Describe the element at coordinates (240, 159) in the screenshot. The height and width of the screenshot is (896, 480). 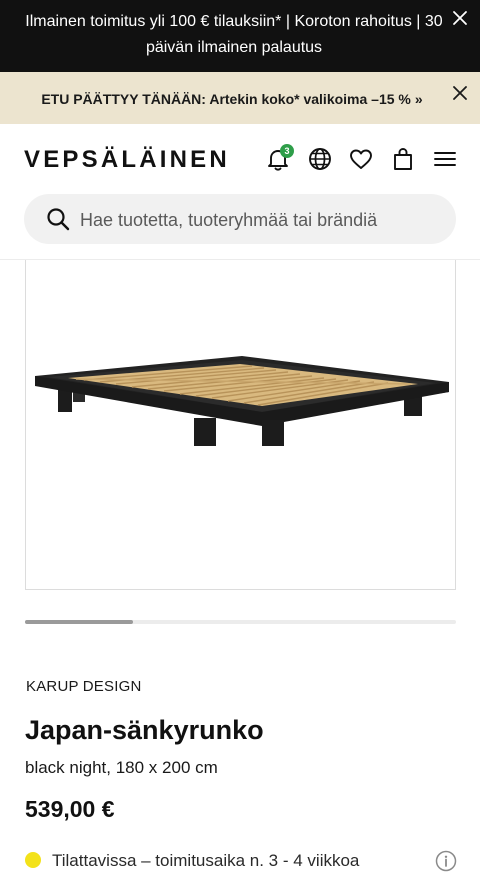
I see `site-header: VEPSÄLÄINEN` at that location.